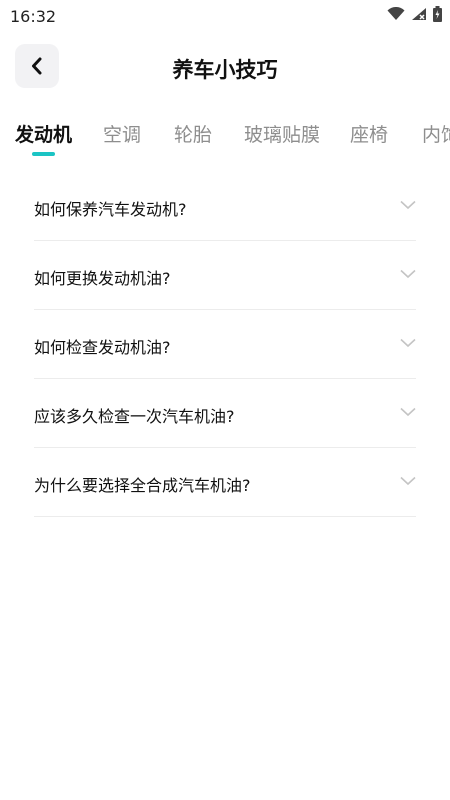 This screenshot has width=450, height=800. Describe the element at coordinates (225, 70) in the screenshot. I see `page-title: 养车小技巧` at that location.